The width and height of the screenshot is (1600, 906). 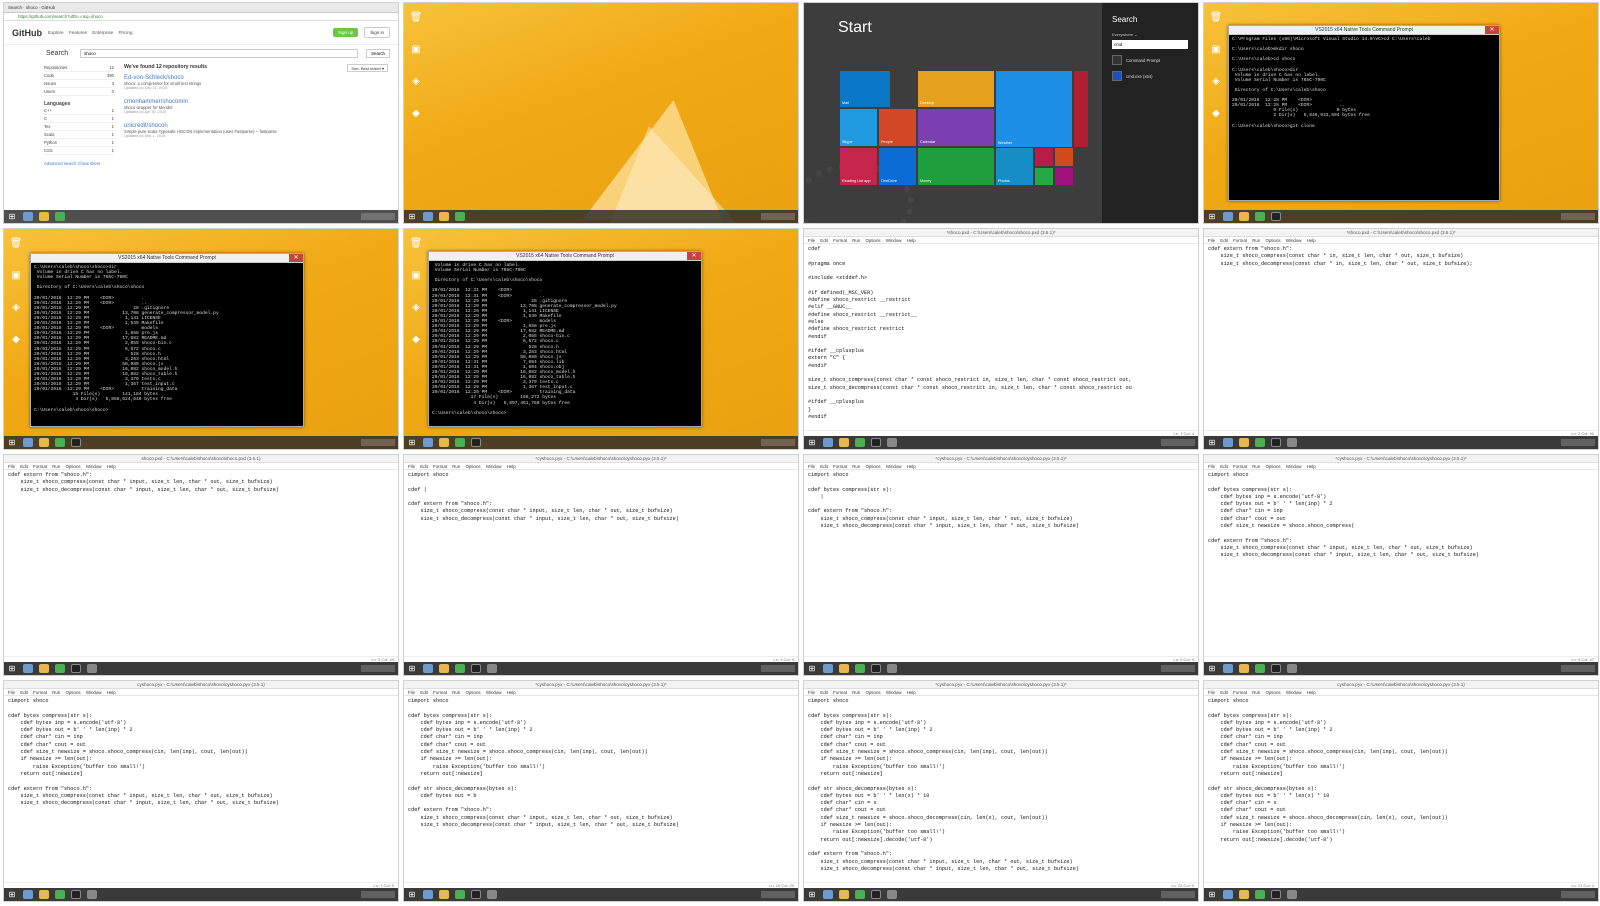 I want to click on language-item: Tex 1, so click(x=79, y=127).